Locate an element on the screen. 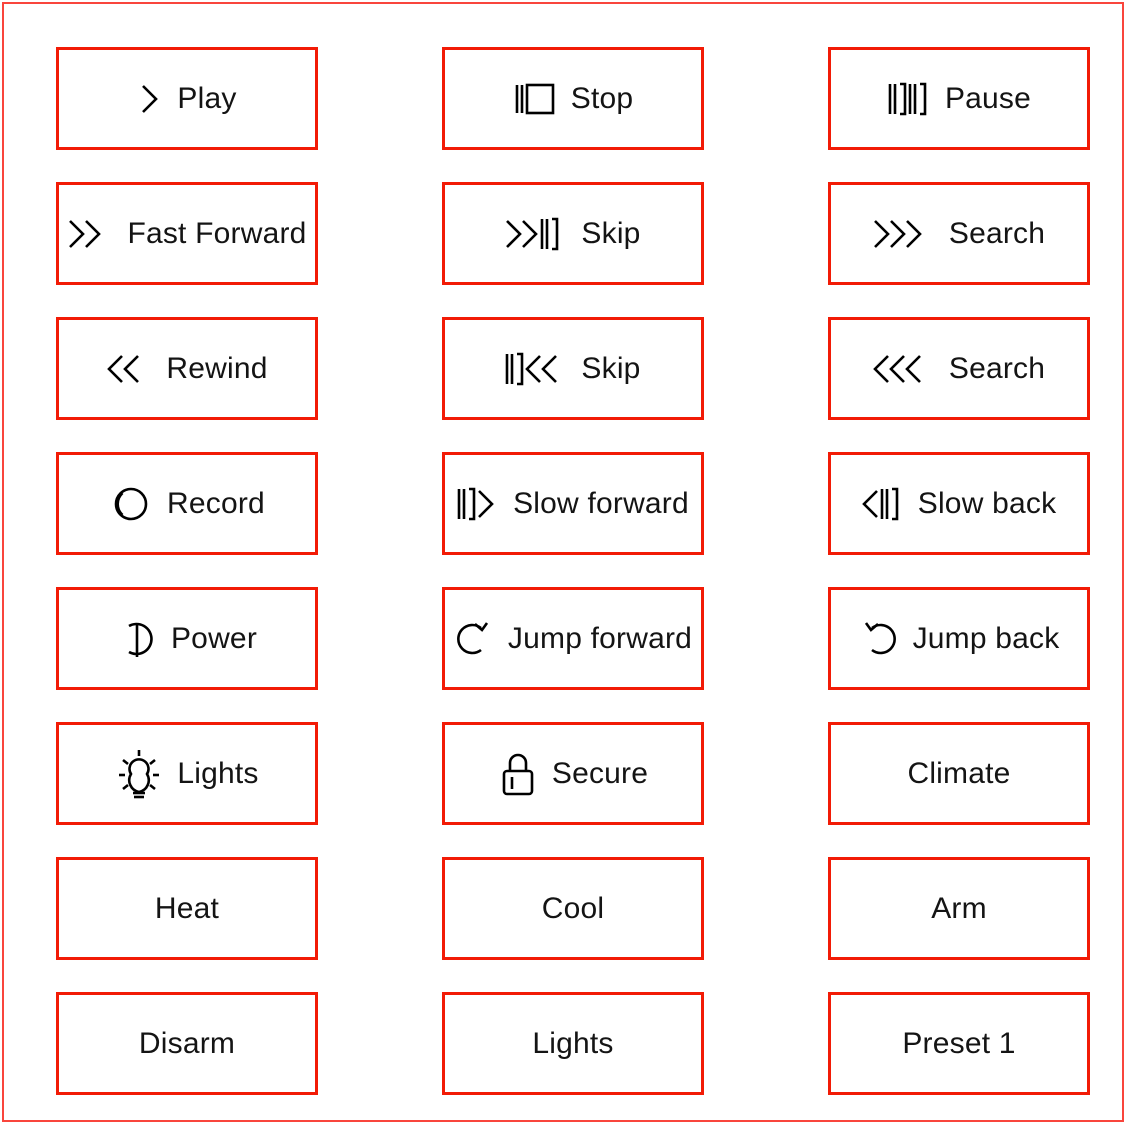 This screenshot has width=1128, height=1128. bar-chevron-right-icon is located at coordinates (478, 504).